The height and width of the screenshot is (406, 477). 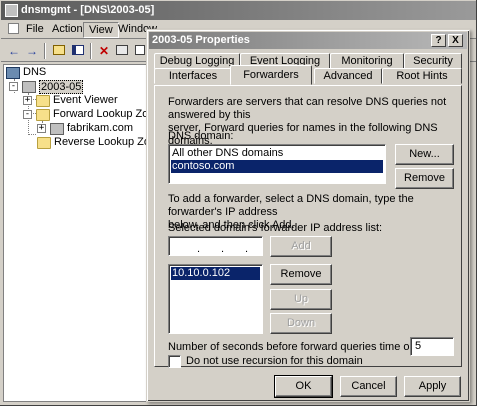 I want to click on remove-domain-button: Remove, so click(x=424, y=178).